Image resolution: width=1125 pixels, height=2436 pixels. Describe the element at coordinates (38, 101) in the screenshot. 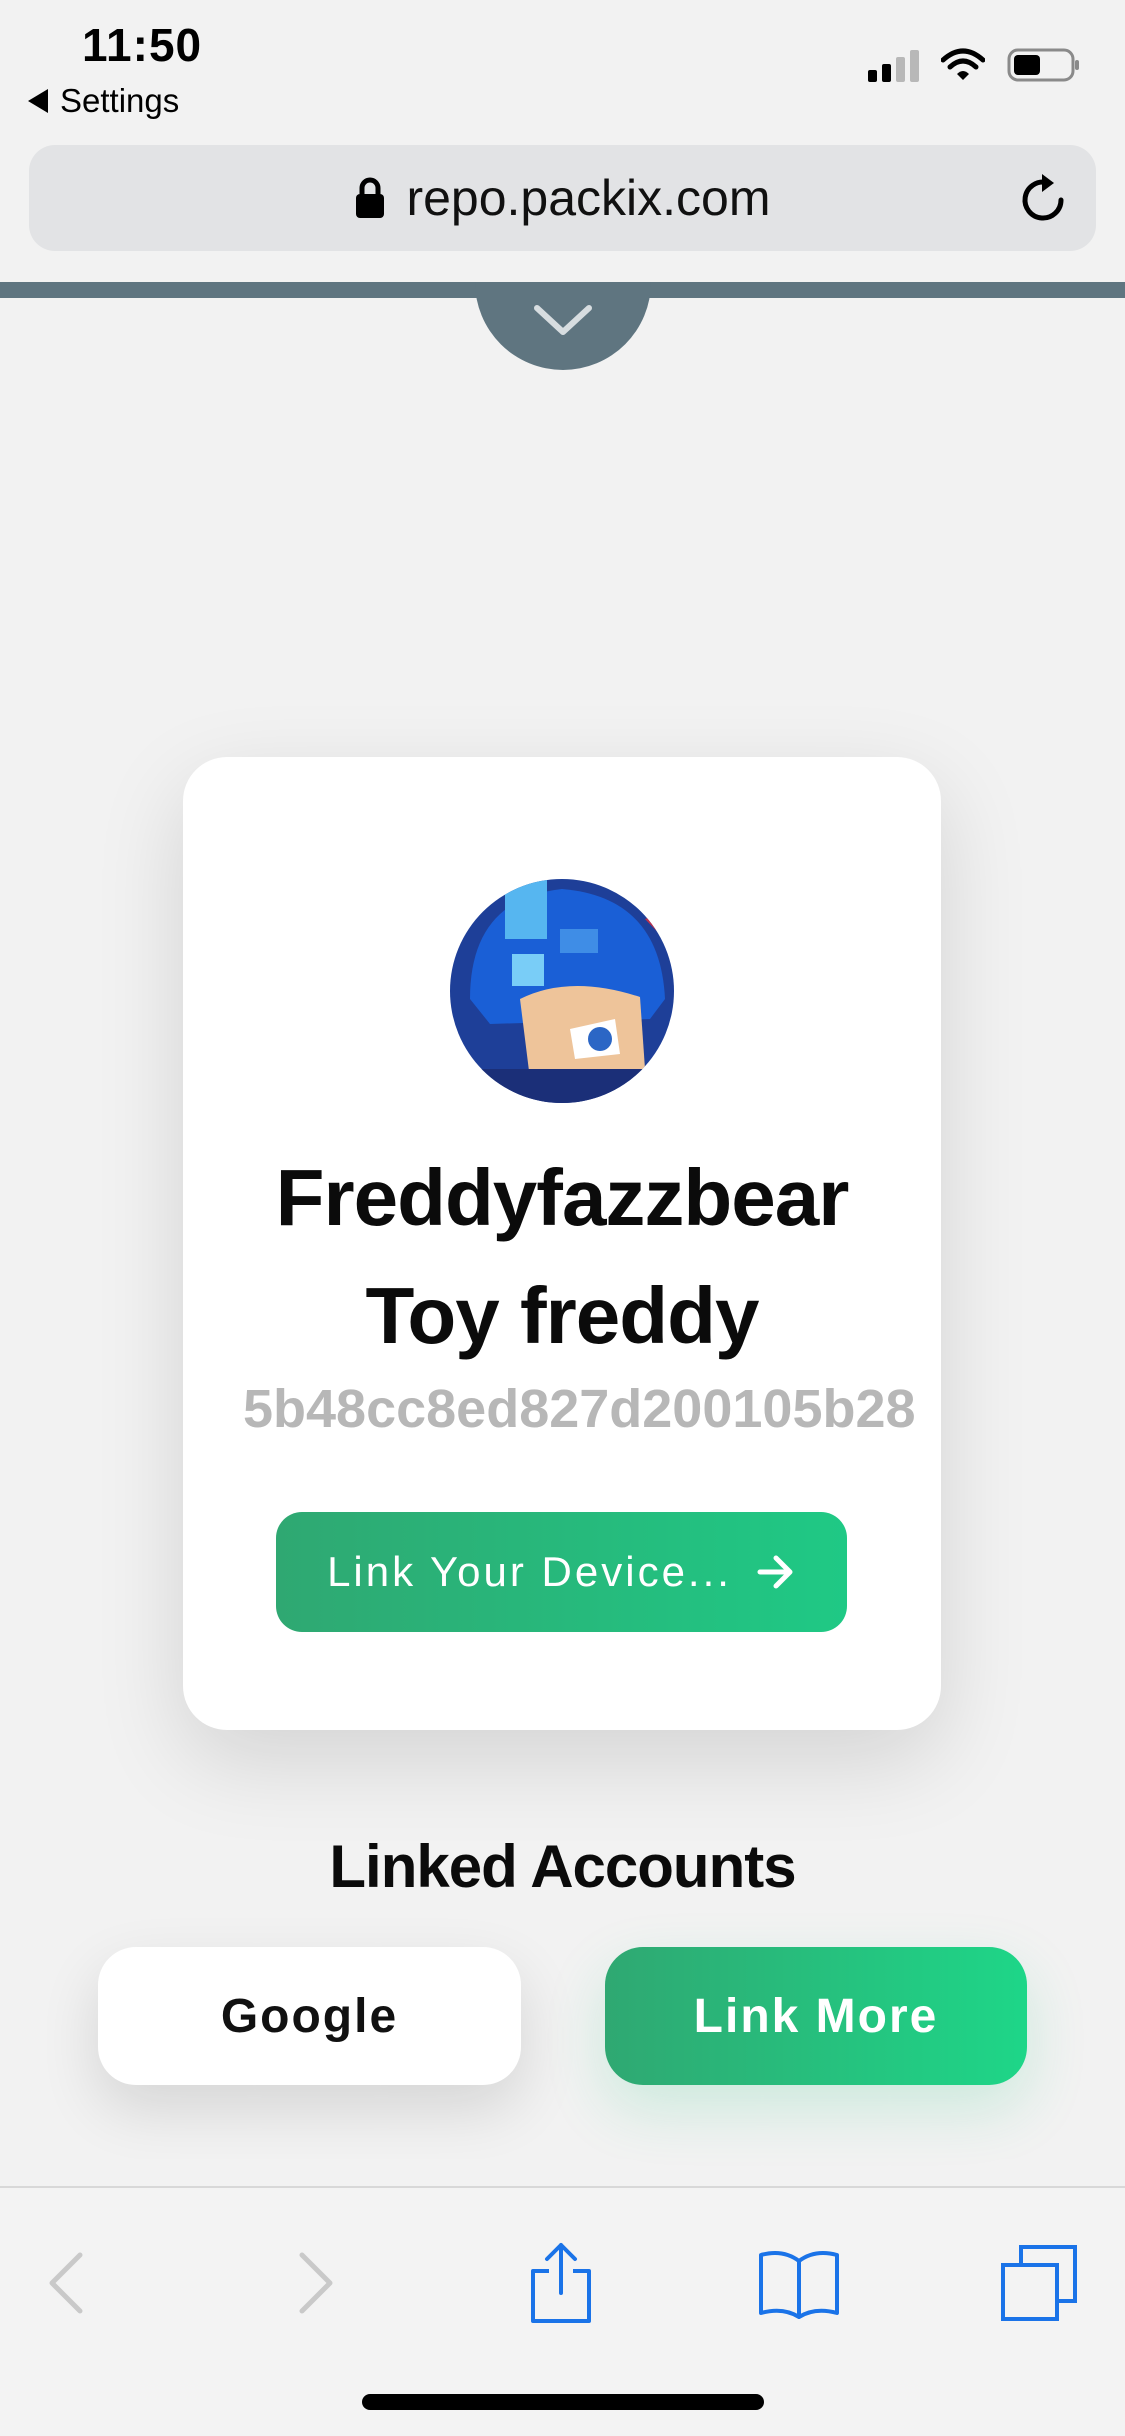

I see `back-triangle-icon` at that location.